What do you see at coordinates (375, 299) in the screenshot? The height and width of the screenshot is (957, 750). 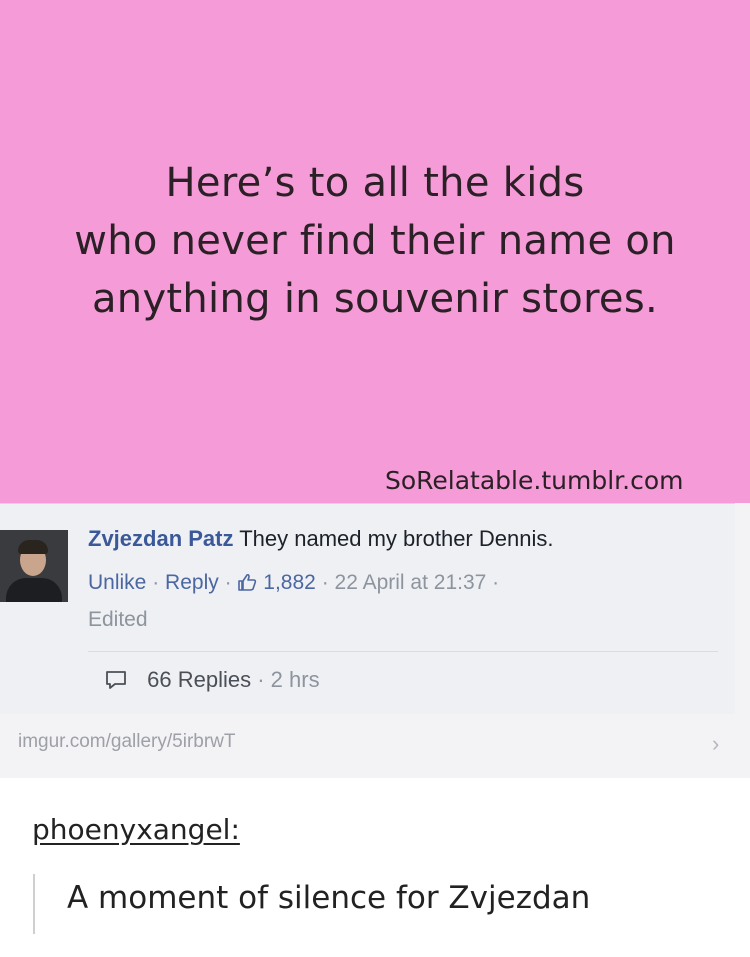 I see `quote-line-3: anything in souvenir stores.` at bounding box center [375, 299].